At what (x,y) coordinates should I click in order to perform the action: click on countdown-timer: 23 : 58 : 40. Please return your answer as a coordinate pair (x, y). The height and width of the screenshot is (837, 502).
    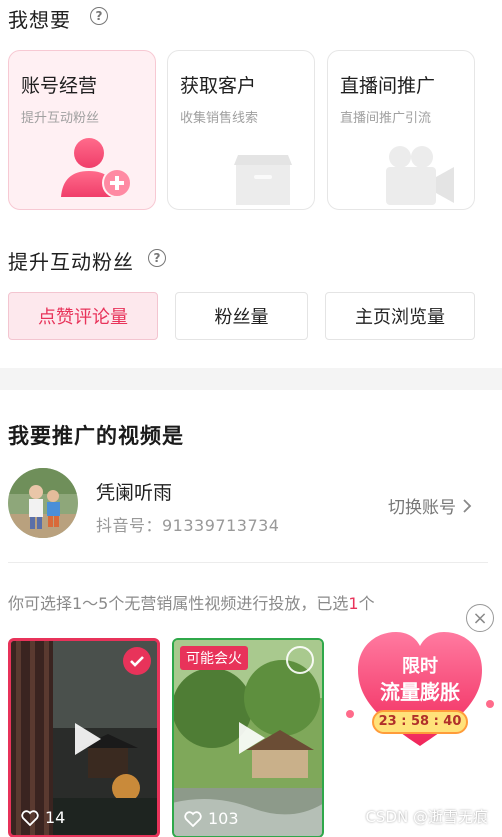
    Looking at the image, I should click on (420, 722).